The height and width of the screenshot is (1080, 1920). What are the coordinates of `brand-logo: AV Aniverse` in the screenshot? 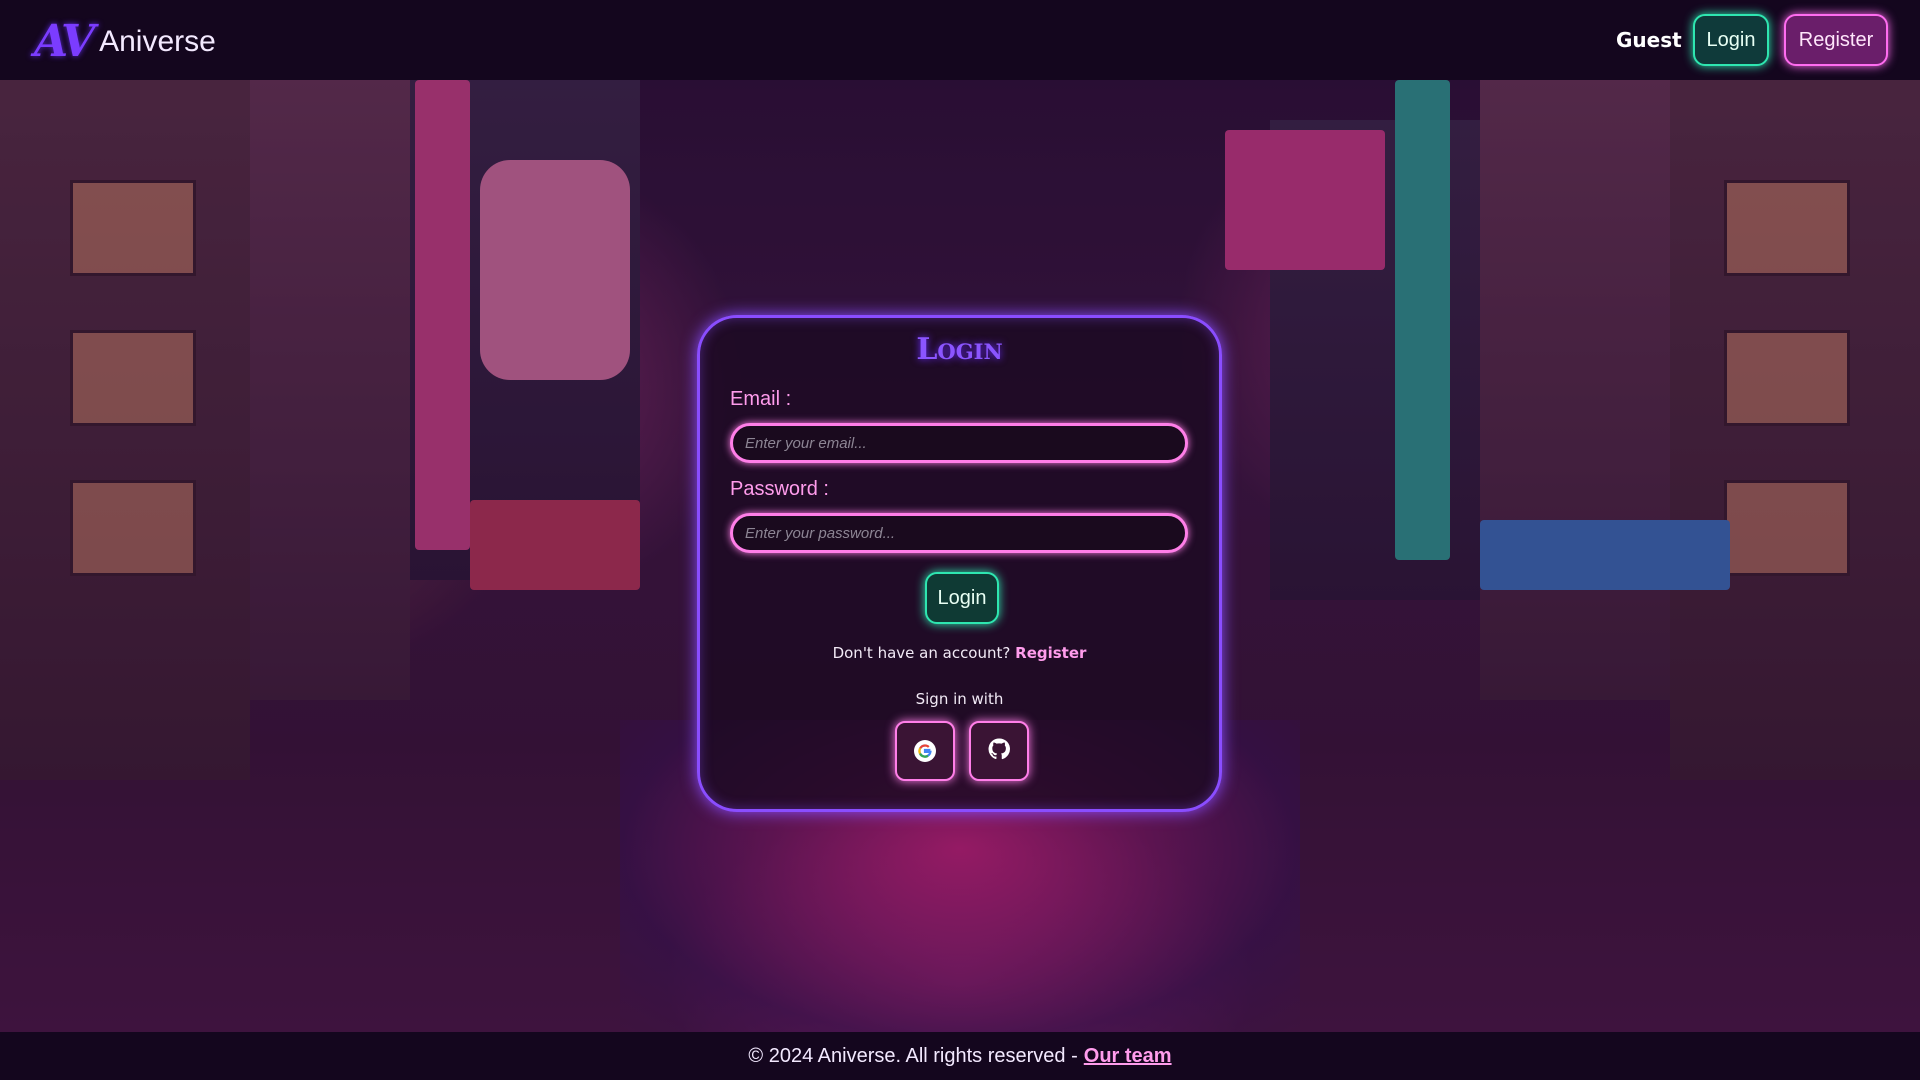 It's located at (125, 41).